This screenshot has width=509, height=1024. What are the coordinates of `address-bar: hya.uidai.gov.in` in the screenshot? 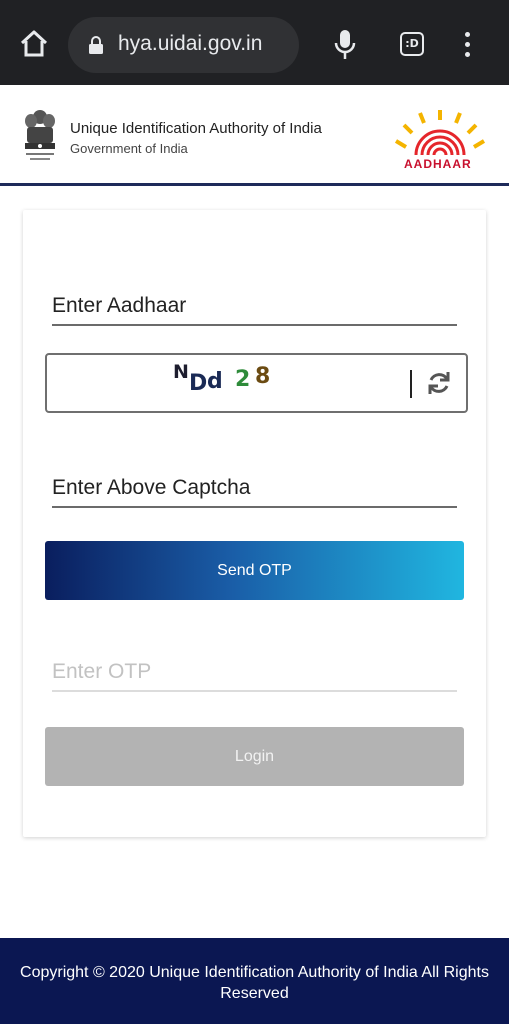 It's located at (183, 45).